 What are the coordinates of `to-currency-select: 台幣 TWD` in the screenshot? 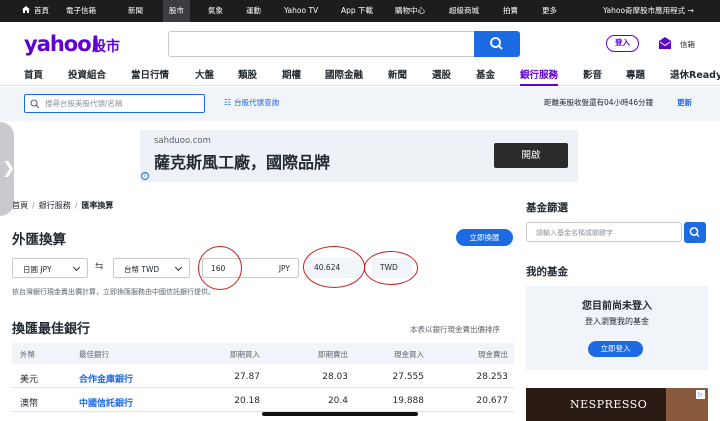 It's located at (151, 268).